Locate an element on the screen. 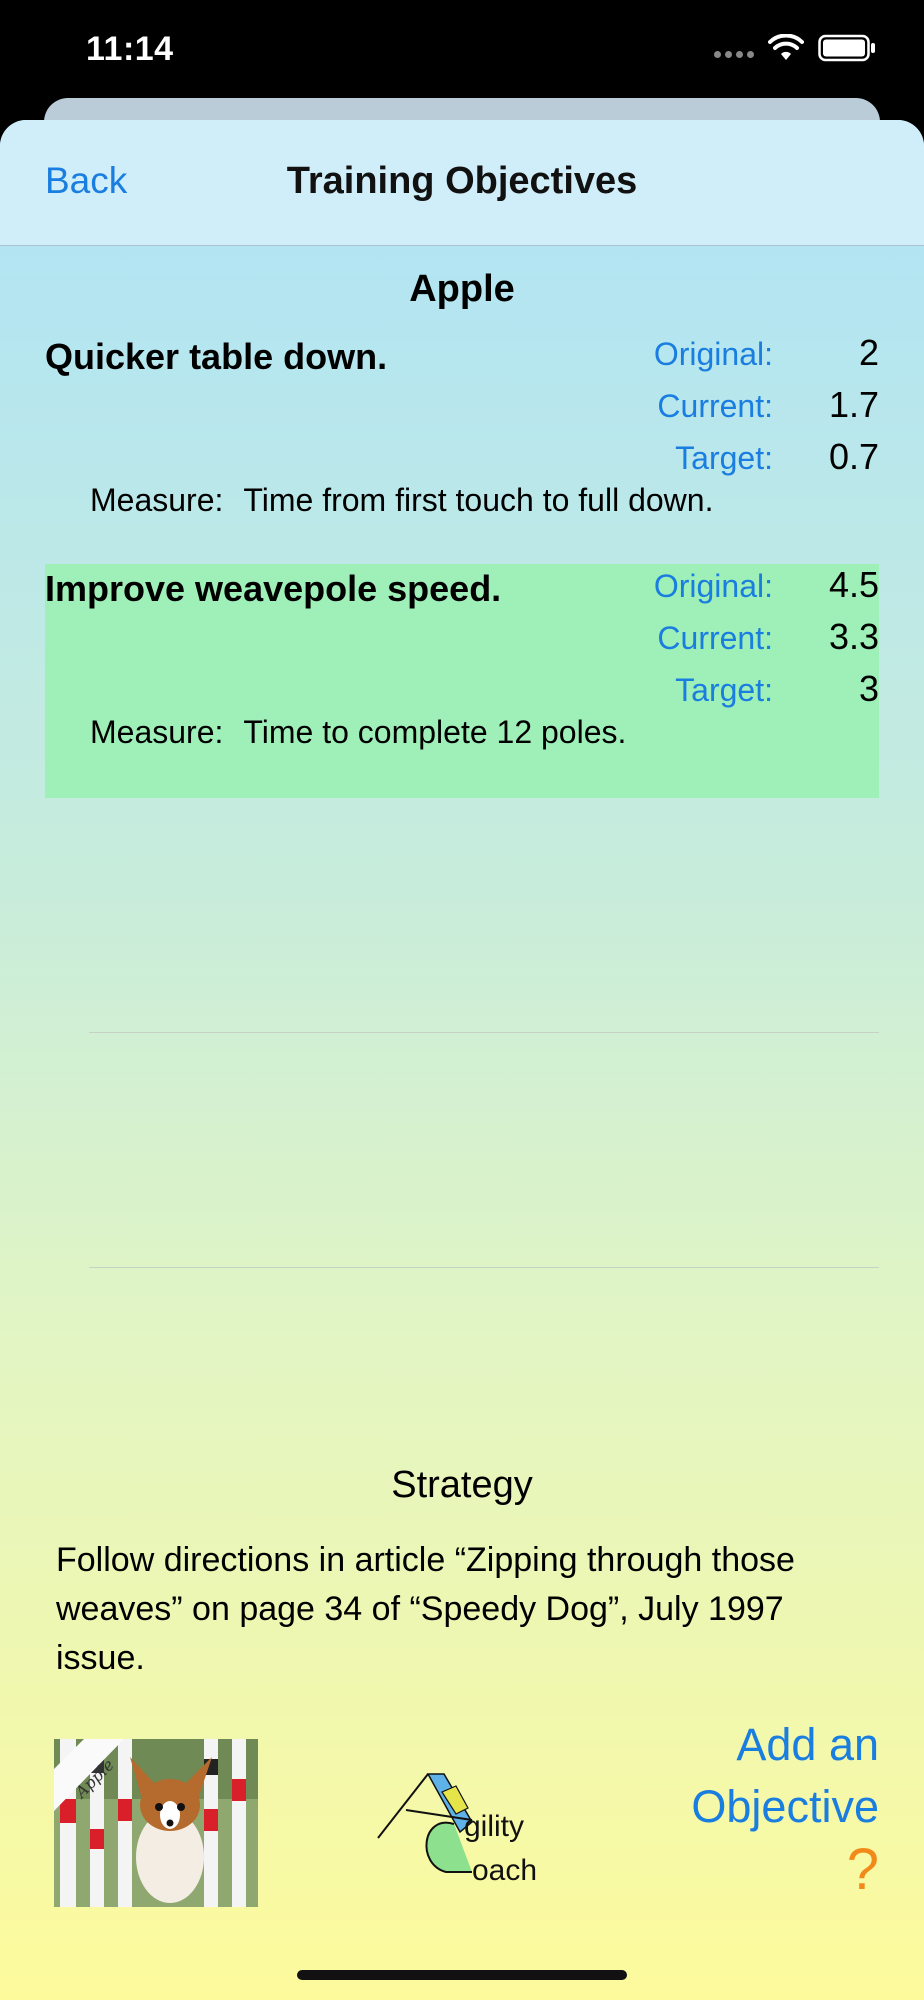 The image size is (924, 2000). measure-text: Measure: Time to complete 12 poles. is located at coordinates (358, 732).